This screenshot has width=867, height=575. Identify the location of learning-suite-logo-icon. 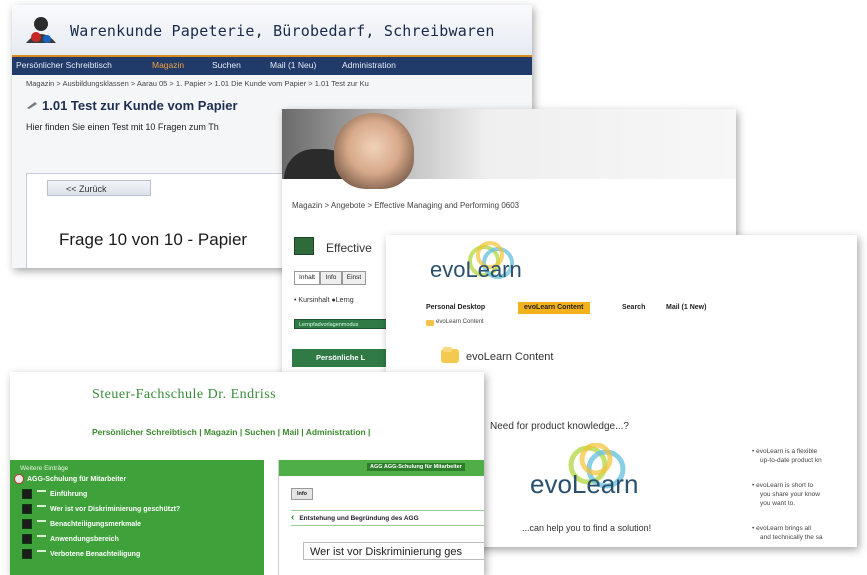
(41, 30).